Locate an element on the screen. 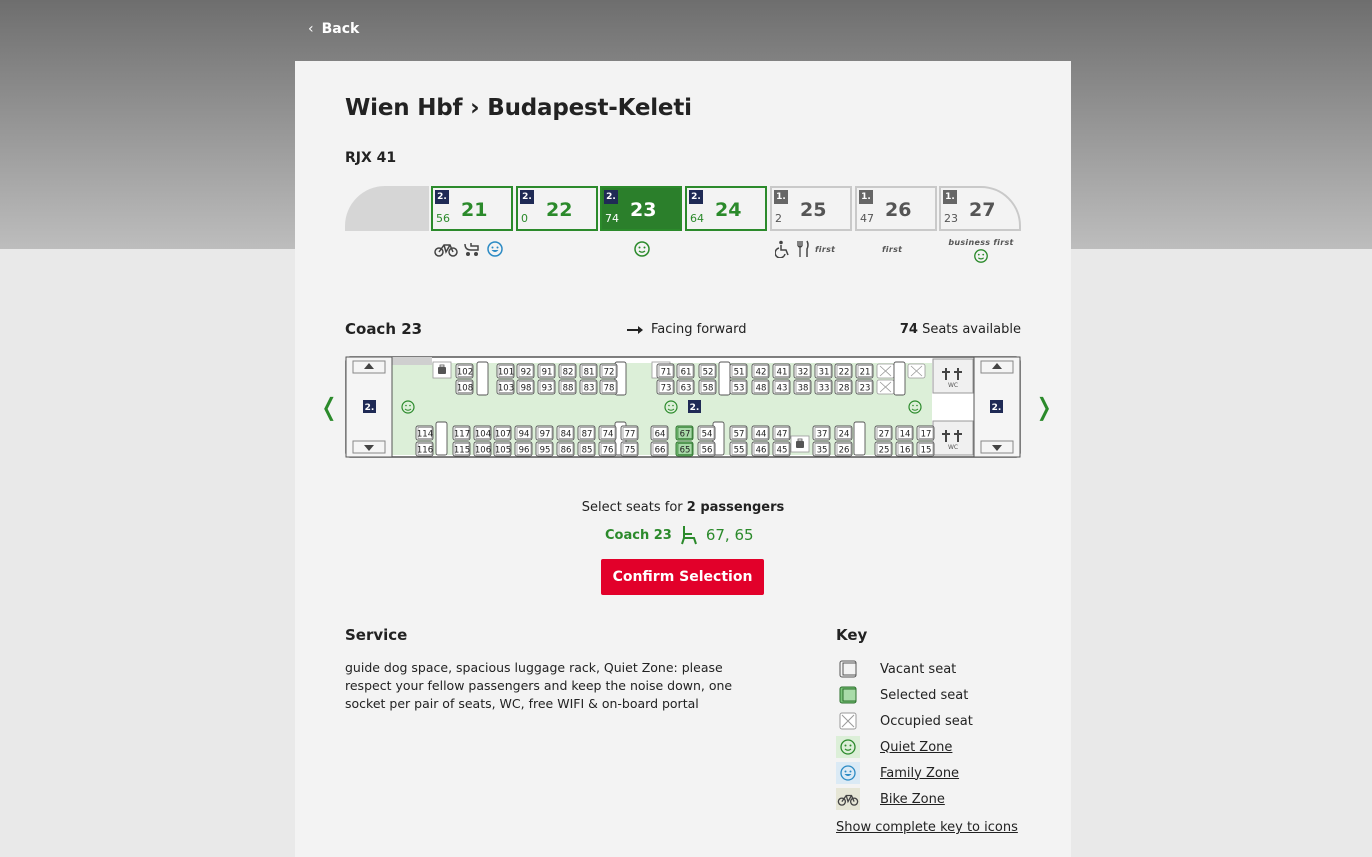 The image size is (1372, 857). seat-86: 86 is located at coordinates (565, 449).